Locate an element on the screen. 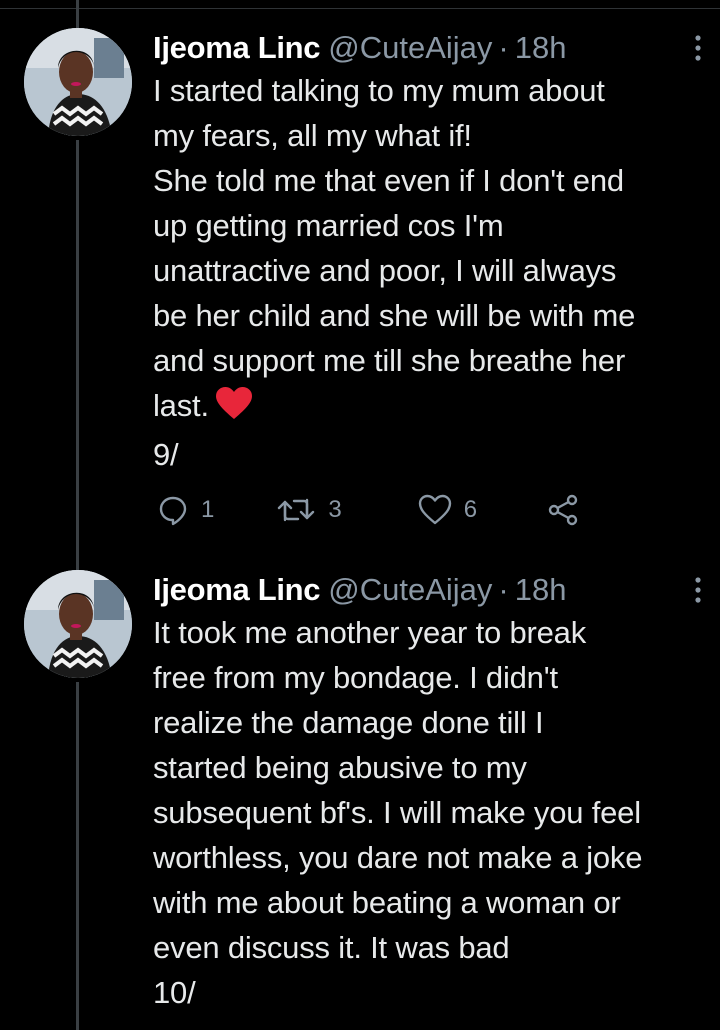  share-icon is located at coordinates (563, 510).